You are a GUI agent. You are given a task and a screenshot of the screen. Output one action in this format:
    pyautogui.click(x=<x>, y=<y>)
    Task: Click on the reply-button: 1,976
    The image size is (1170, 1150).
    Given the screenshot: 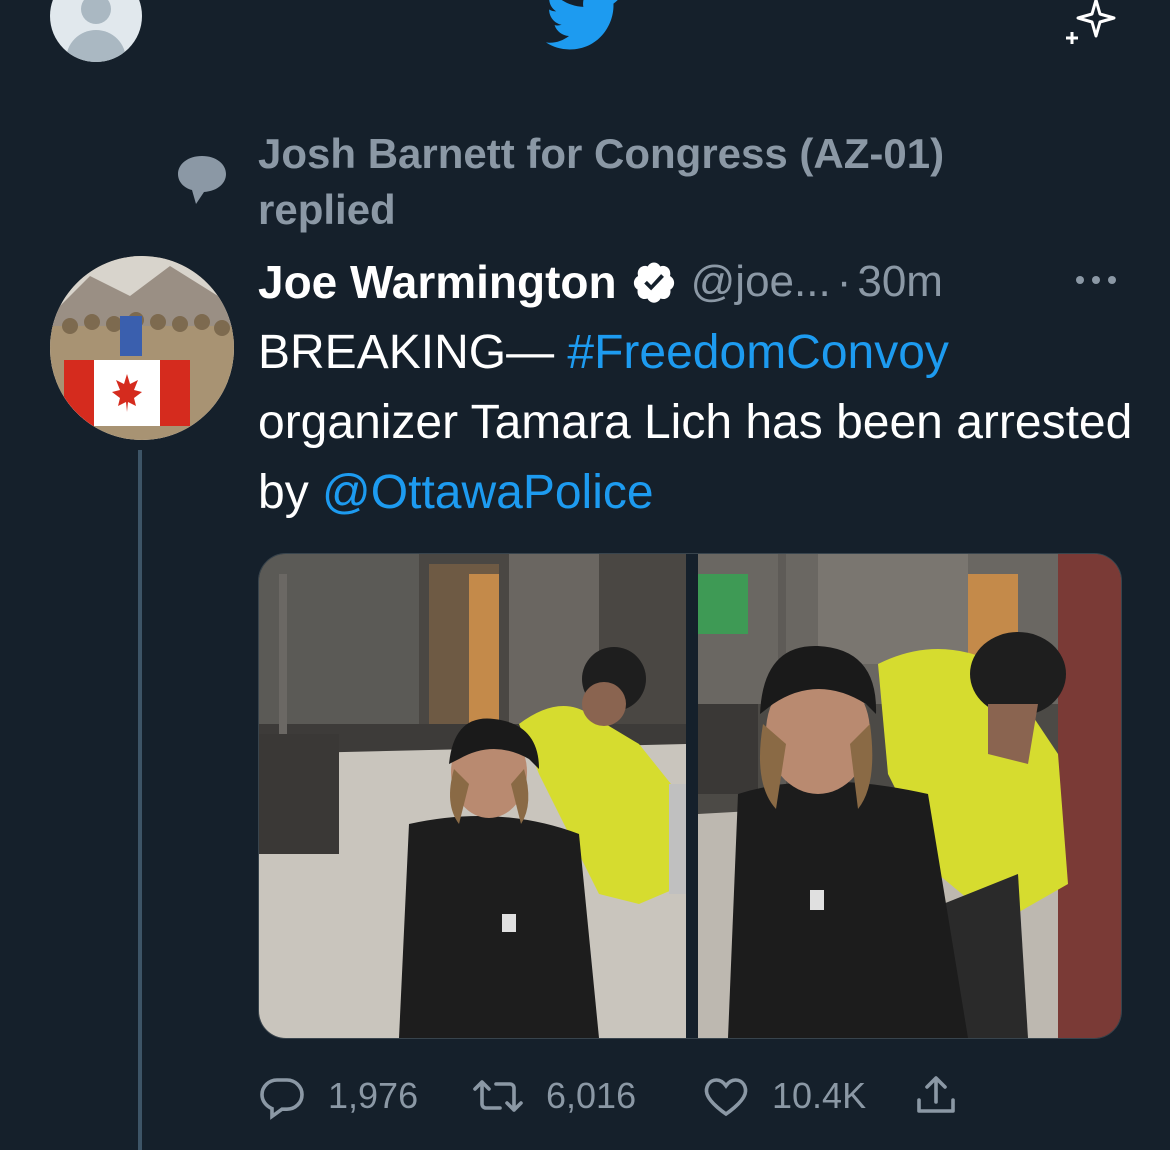 What is the action you would take?
    pyautogui.click(x=365, y=1096)
    